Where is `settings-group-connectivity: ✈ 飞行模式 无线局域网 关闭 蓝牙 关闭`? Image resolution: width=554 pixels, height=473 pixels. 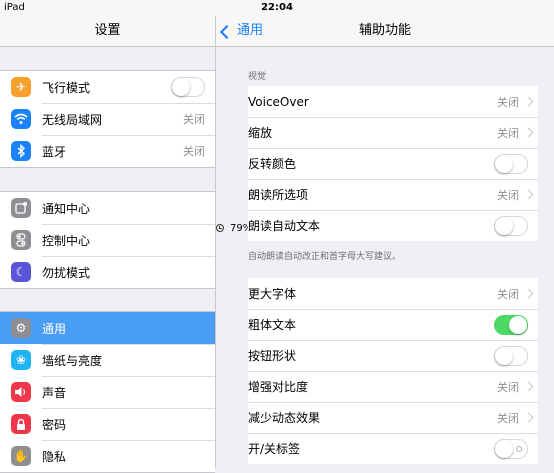 settings-group-connectivity: ✈ 飞行模式 无线局域网 关闭 蓝牙 关闭 is located at coordinates (107, 119).